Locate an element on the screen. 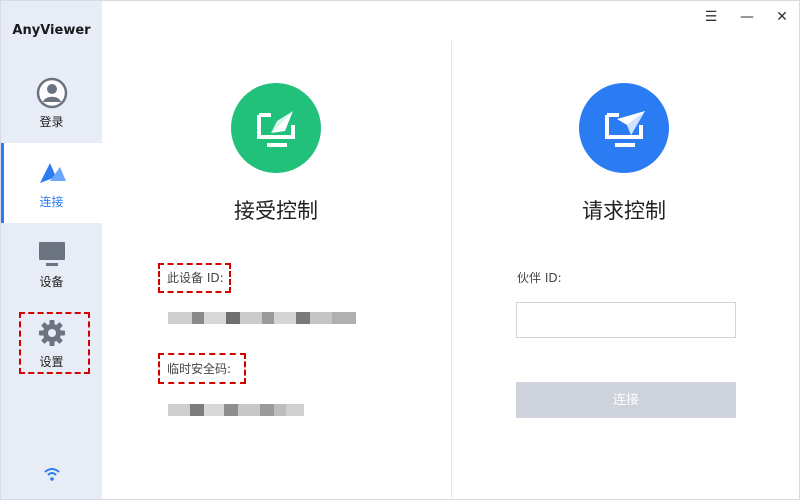 Image resolution: width=800 pixels, height=500 pixels. menu-button: ☰ is located at coordinates (711, 17).